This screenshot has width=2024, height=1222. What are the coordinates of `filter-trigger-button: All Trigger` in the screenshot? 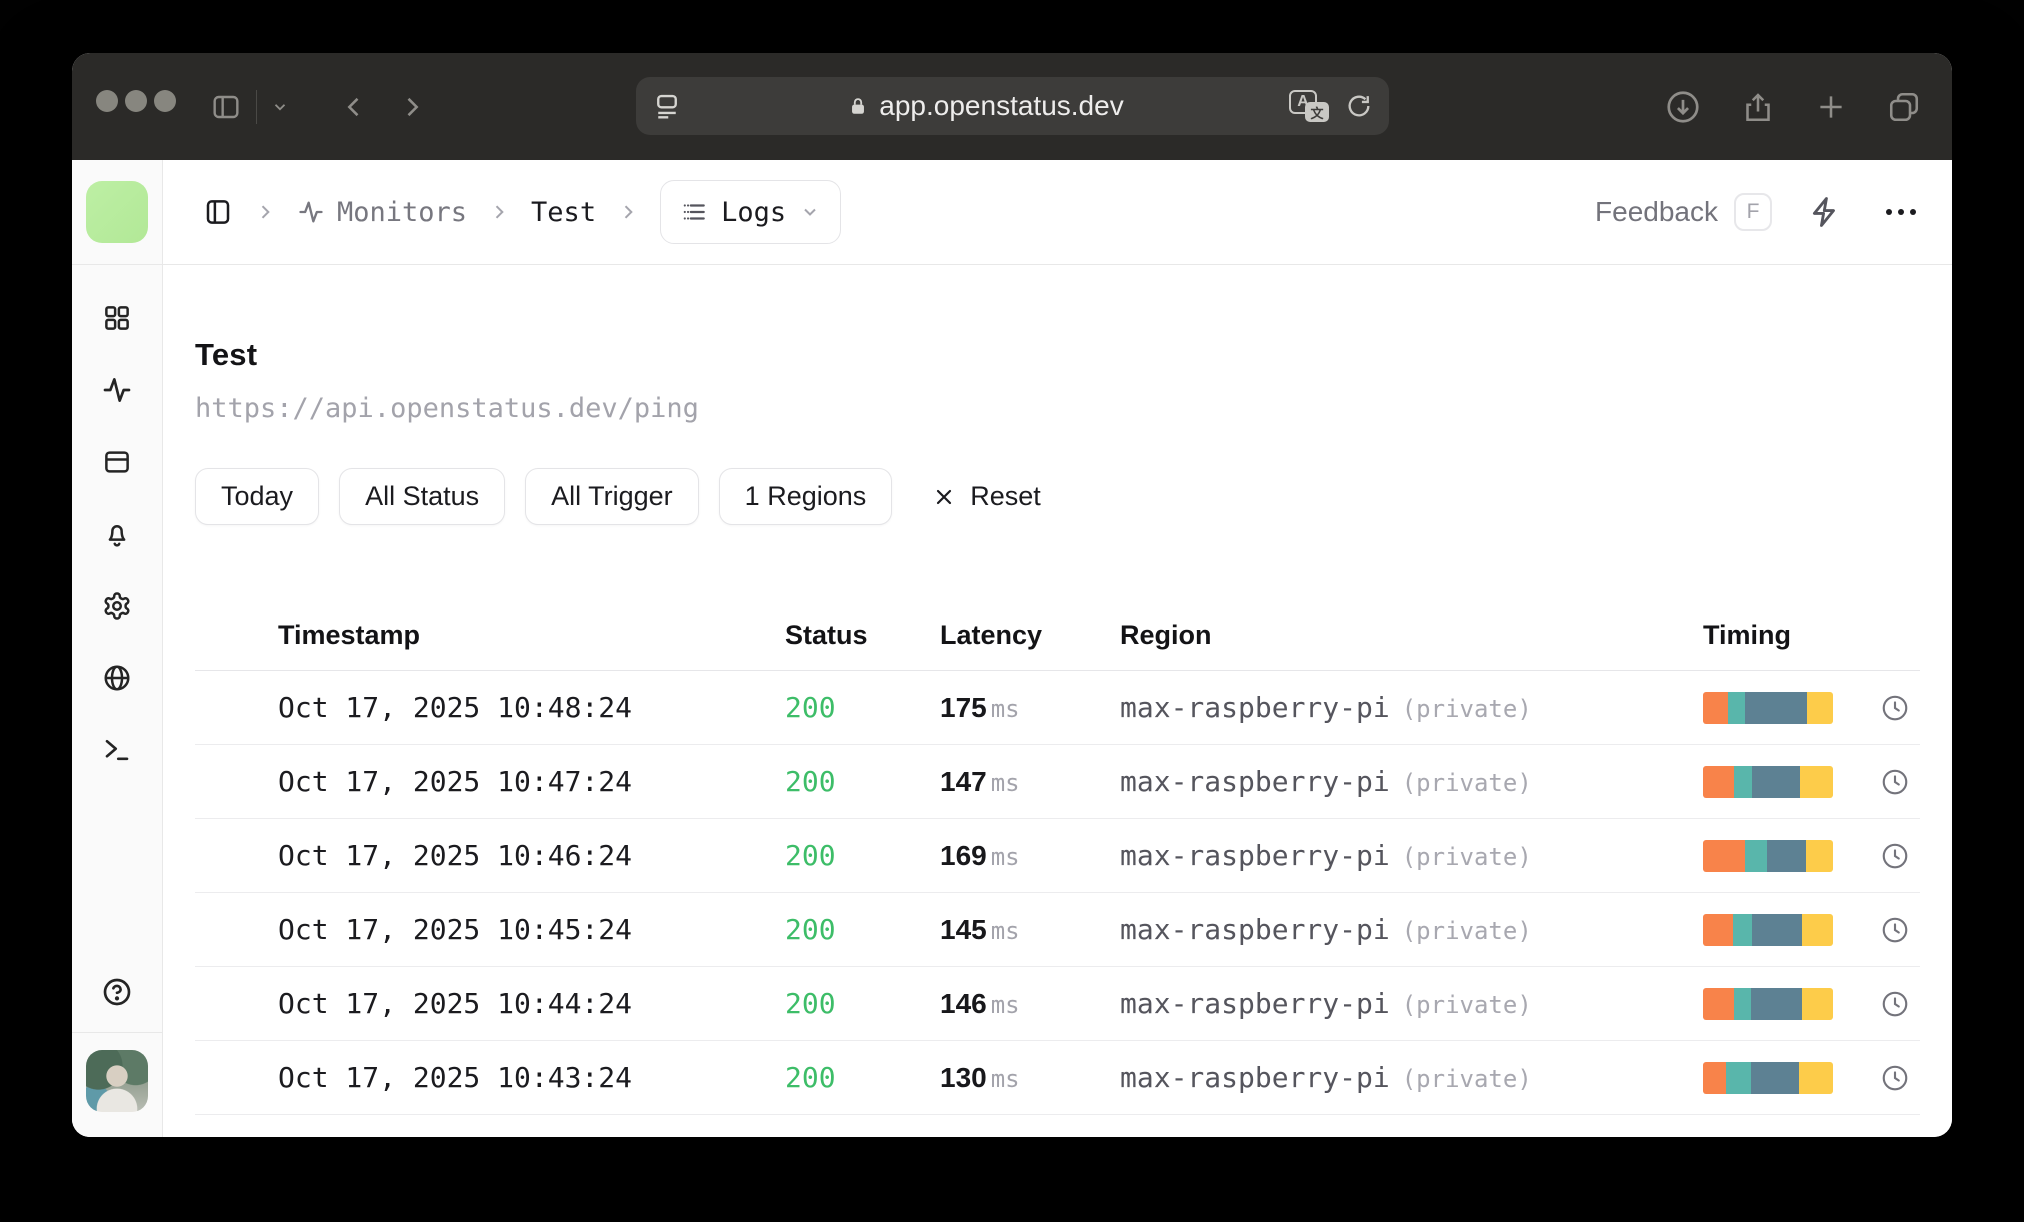 It's located at (612, 496).